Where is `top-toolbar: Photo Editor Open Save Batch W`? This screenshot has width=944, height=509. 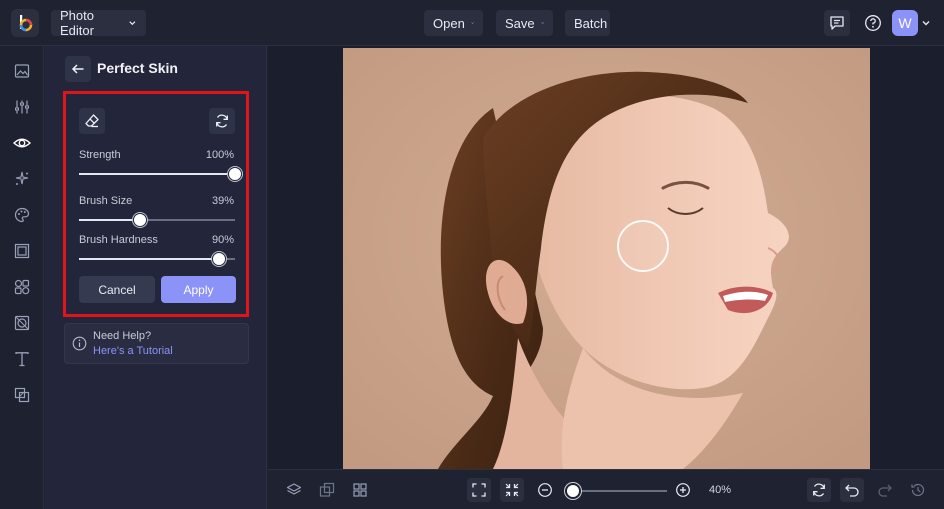
top-toolbar: Photo Editor Open Save Batch W is located at coordinates (472, 23).